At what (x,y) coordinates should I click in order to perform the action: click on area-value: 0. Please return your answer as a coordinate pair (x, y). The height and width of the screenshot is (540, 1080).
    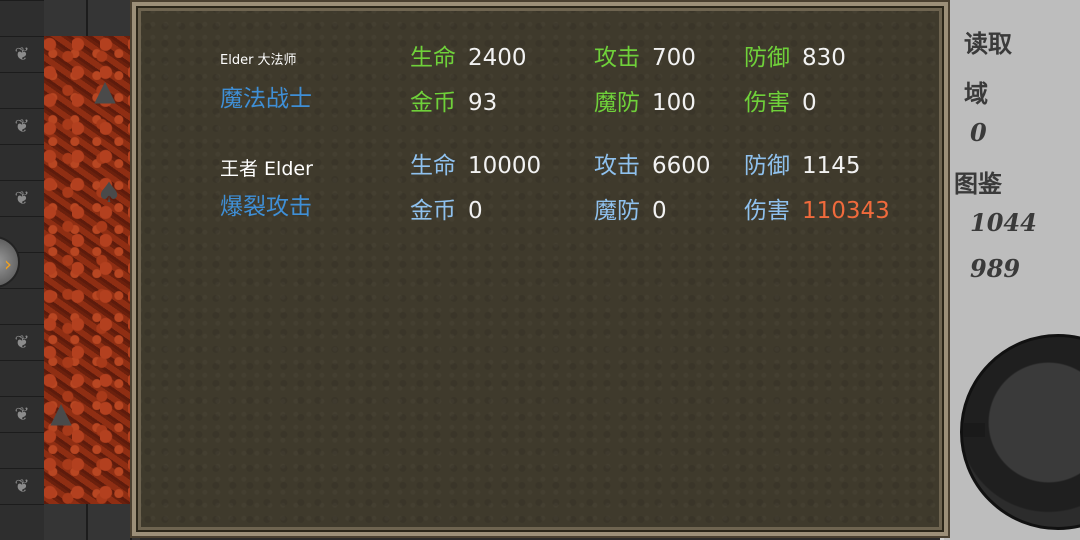
    Looking at the image, I should click on (978, 132).